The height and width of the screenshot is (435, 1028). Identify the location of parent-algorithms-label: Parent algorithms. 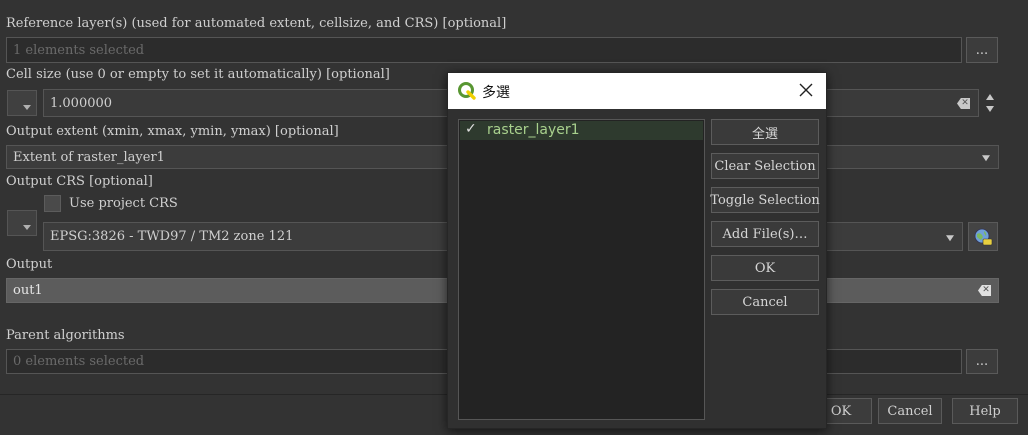
(65, 335).